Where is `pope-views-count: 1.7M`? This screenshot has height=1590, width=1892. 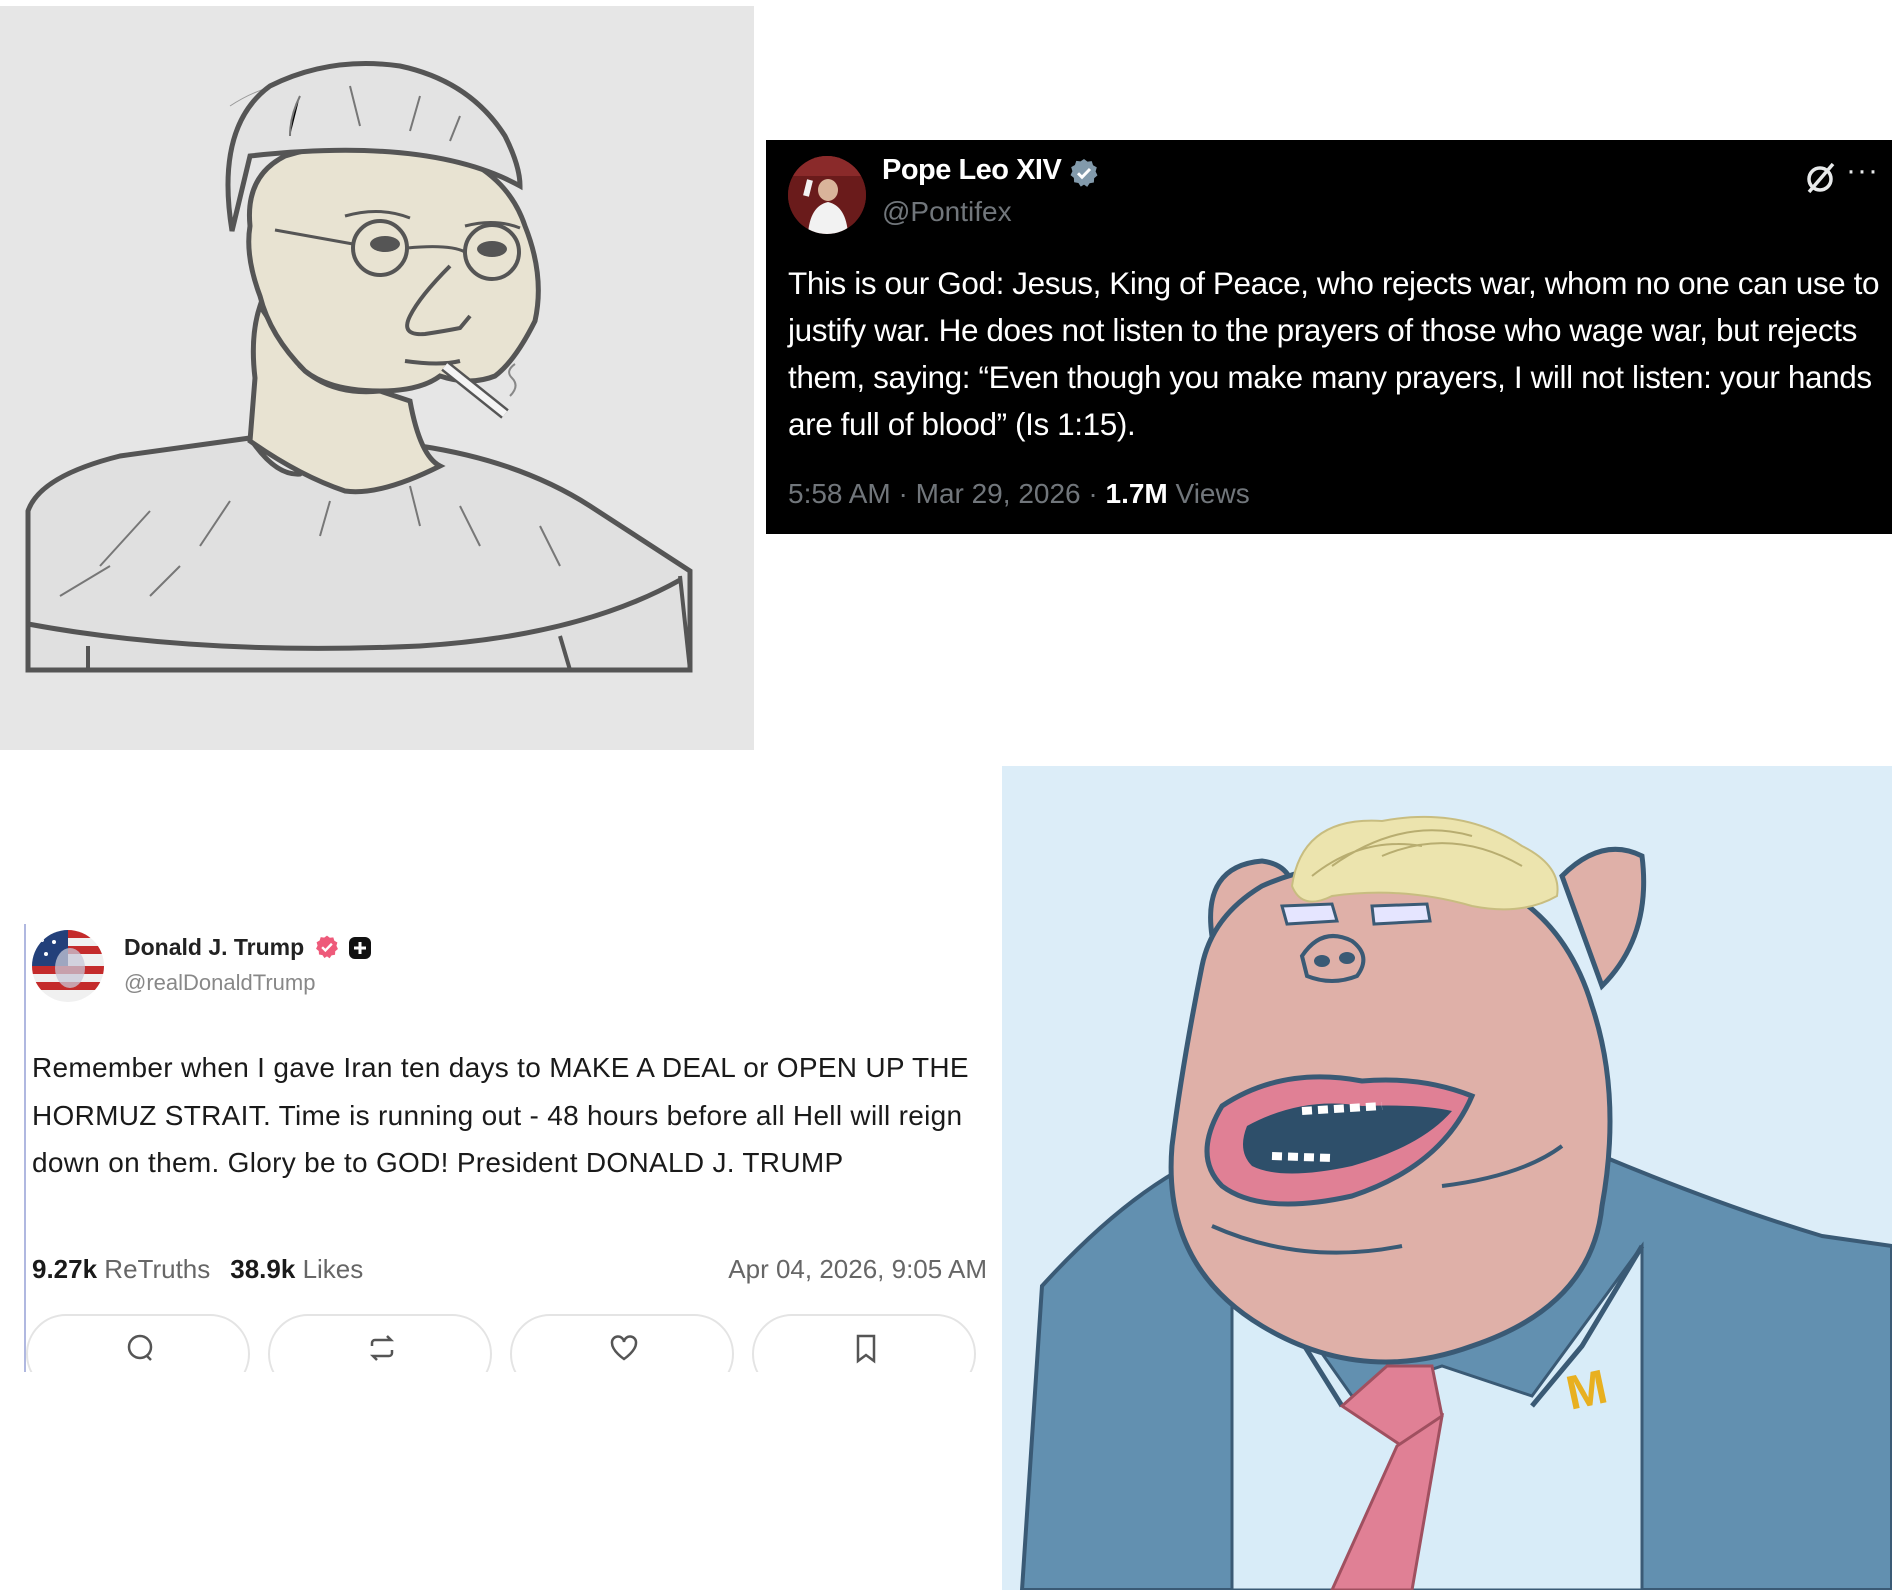 pope-views-count: 1.7M is located at coordinates (1136, 493).